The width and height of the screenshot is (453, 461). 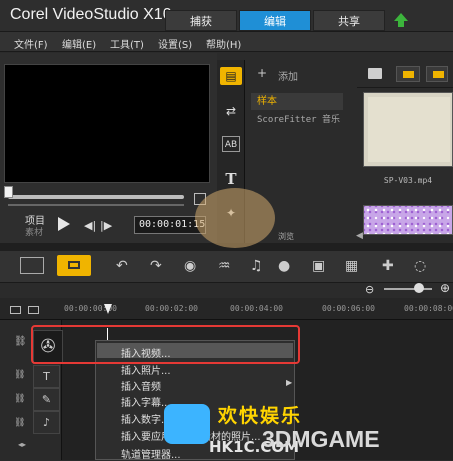 I want to click on tab-edit: 编辑, so click(x=275, y=20).